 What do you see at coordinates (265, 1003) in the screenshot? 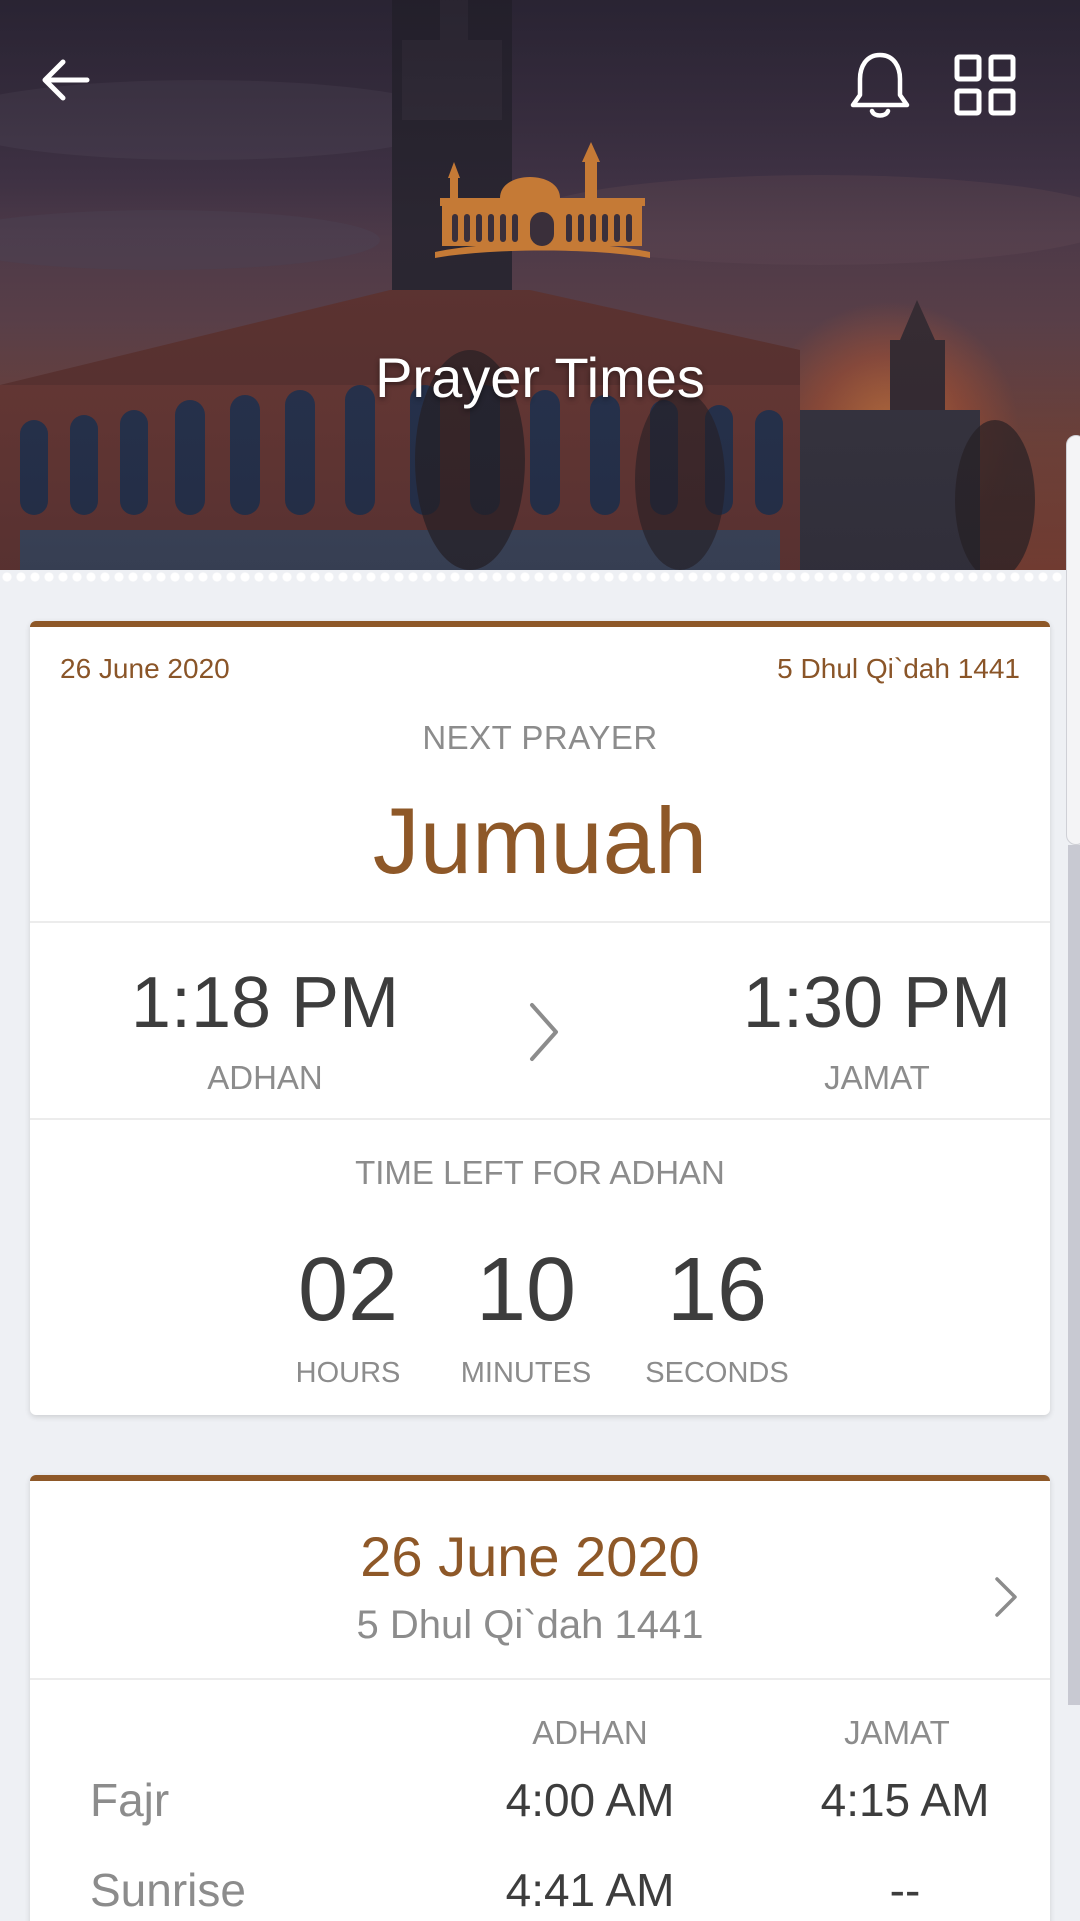
I see `adhan-time: 1:18 PM` at bounding box center [265, 1003].